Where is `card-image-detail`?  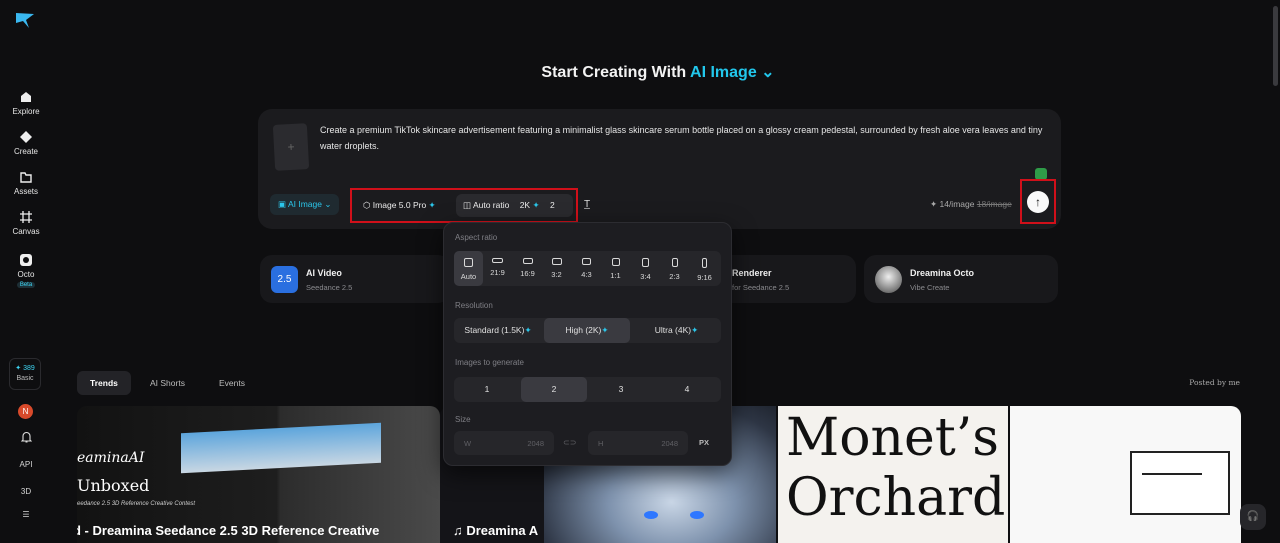 card-image-detail is located at coordinates (651, 515).